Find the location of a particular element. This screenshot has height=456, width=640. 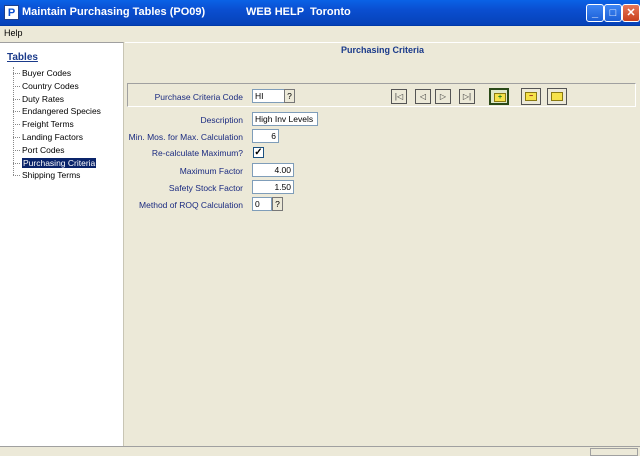

code-lookup-button: ? is located at coordinates (289, 96).